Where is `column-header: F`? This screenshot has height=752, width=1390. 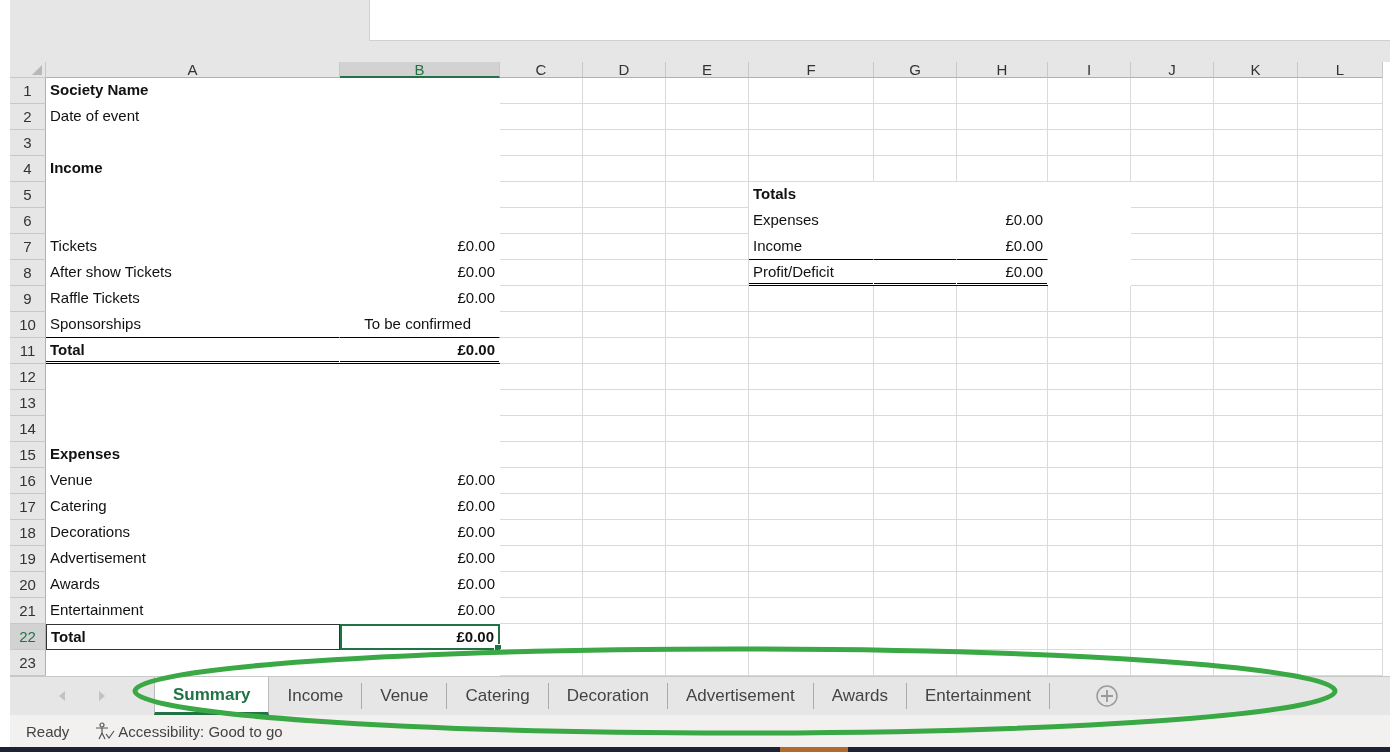 column-header: F is located at coordinates (811, 70).